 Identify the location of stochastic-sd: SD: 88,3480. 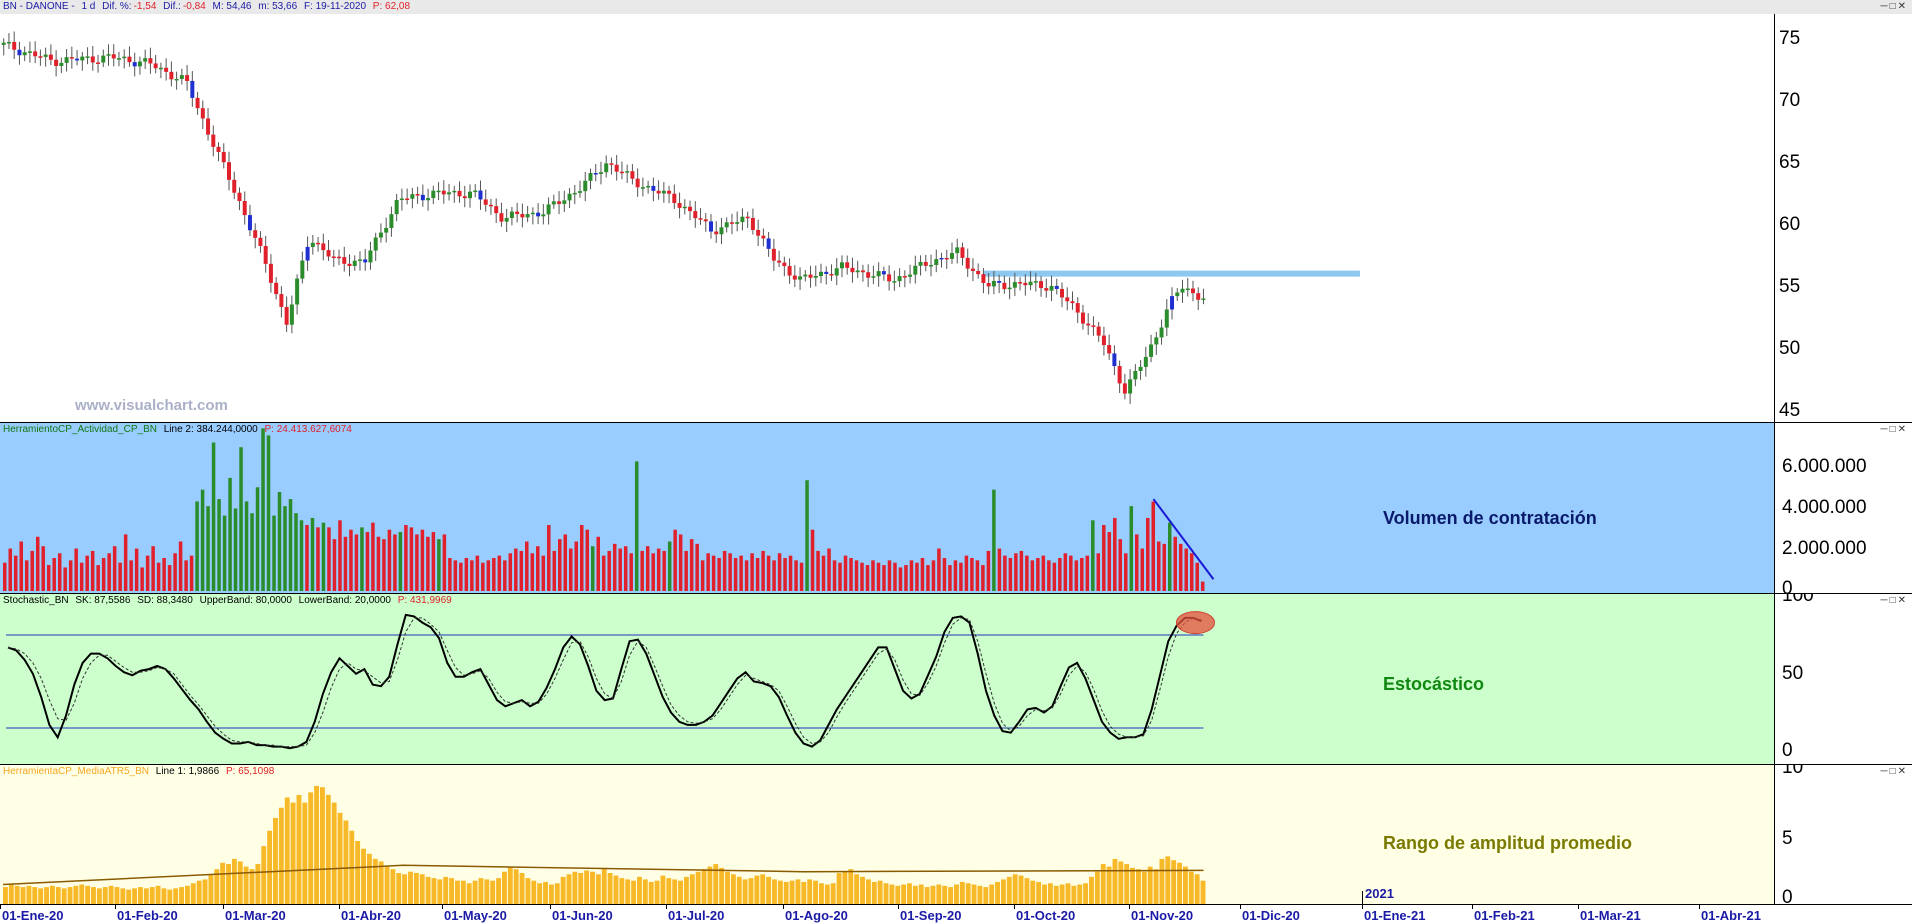
(165, 600).